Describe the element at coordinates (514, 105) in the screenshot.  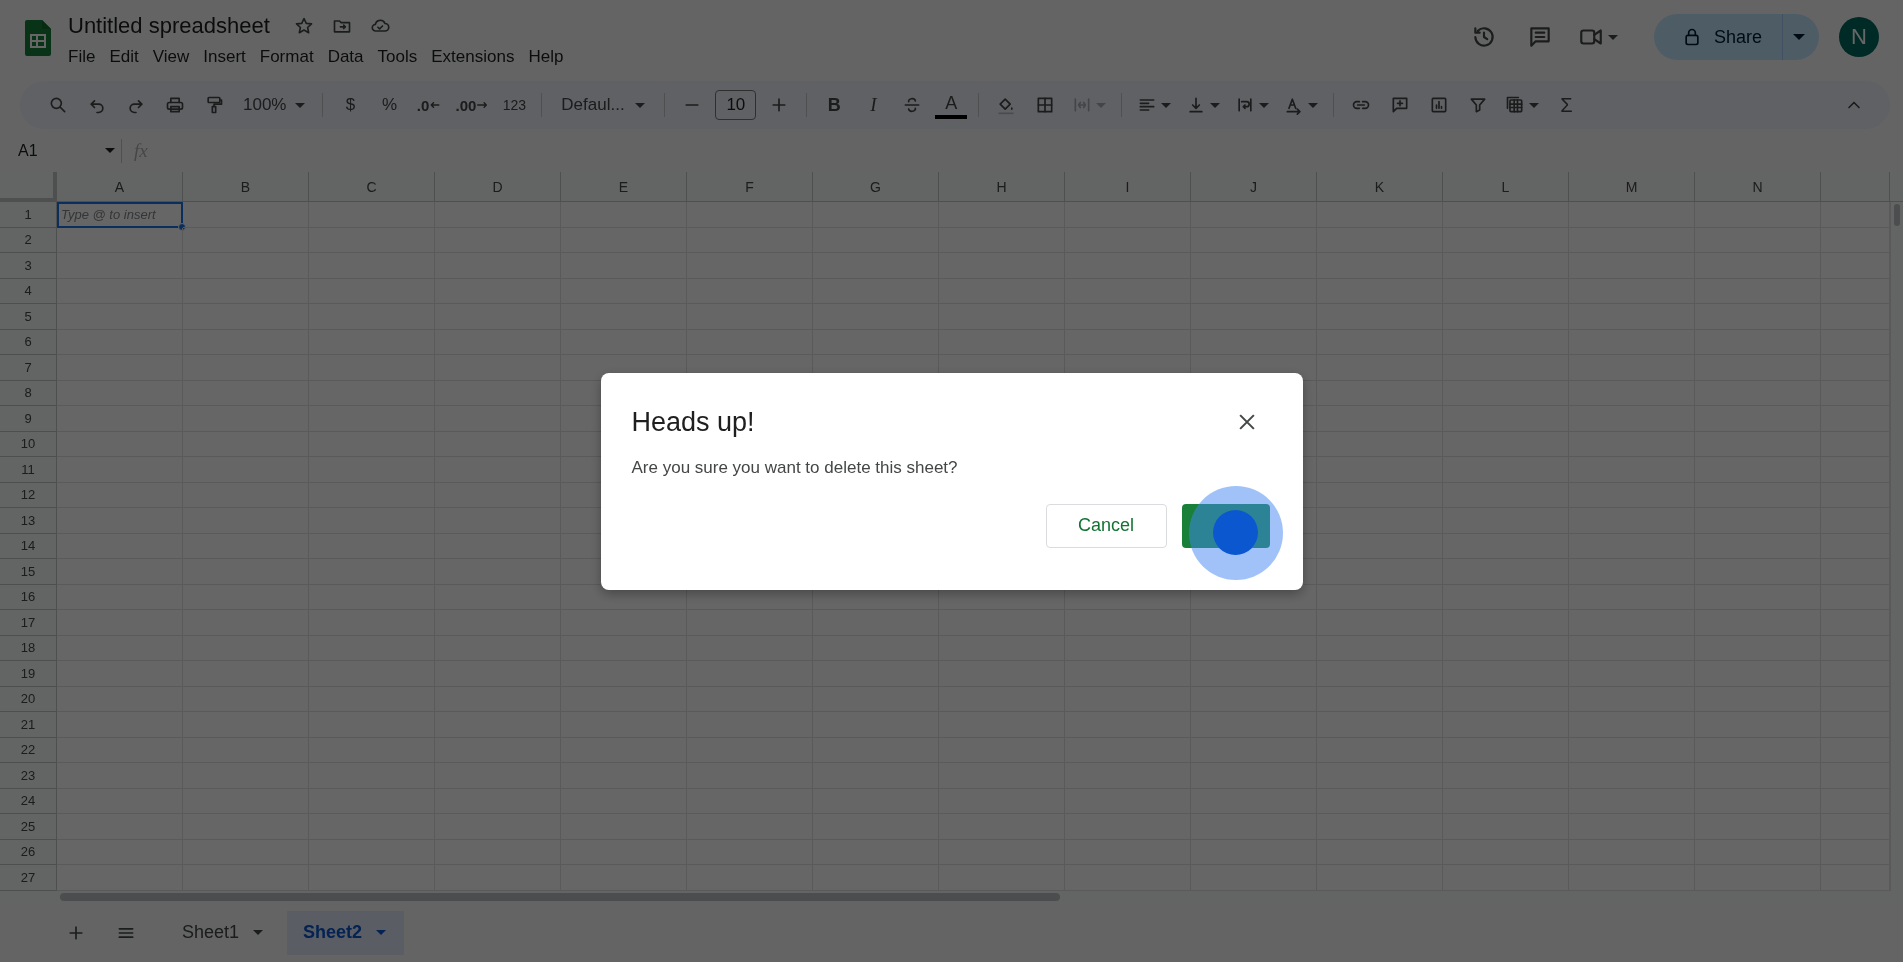
I see `number-format-button: 123` at that location.